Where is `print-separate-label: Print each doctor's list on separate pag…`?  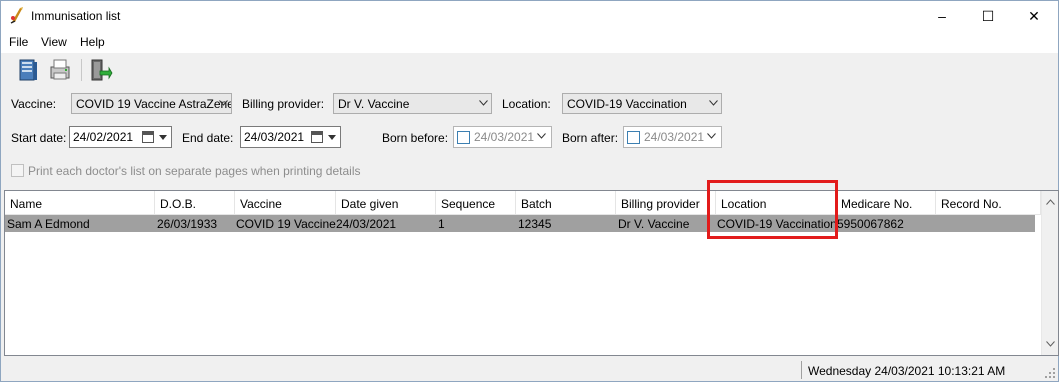 print-separate-label: Print each doctor's list on separate pag… is located at coordinates (194, 171).